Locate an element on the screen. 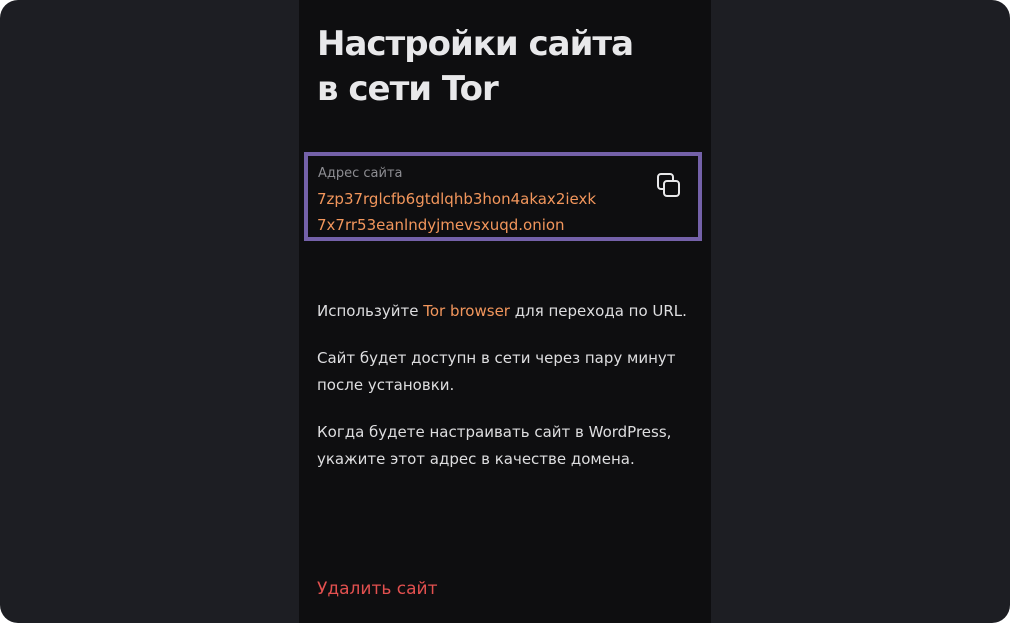 This screenshot has height=623, width=1010. copy-icon is located at coordinates (668, 185).